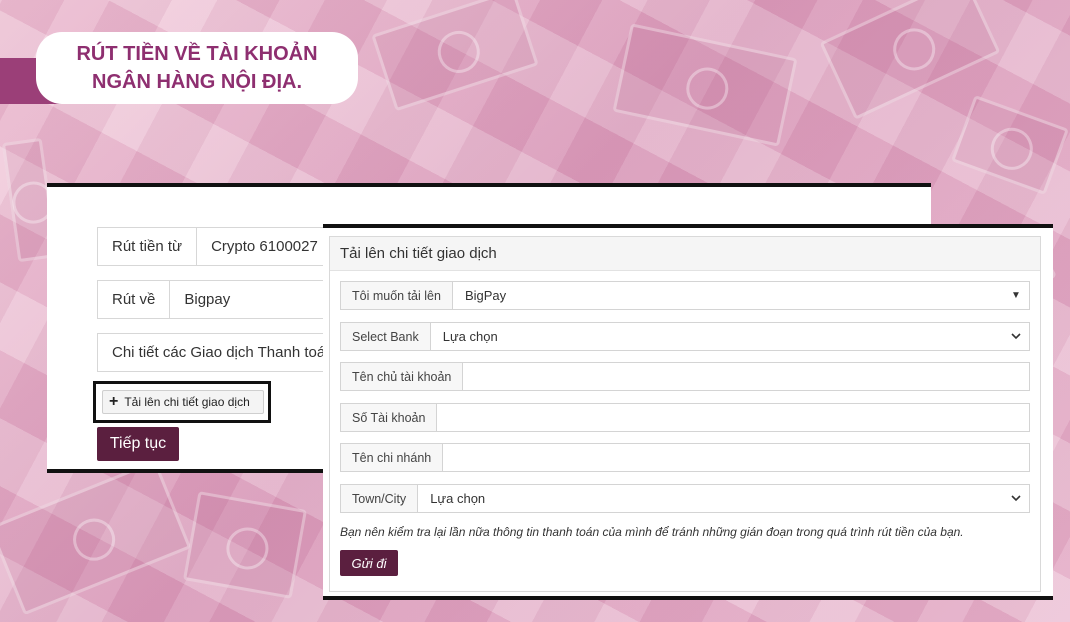 This screenshot has width=1070, height=622. Describe the element at coordinates (134, 299) in the screenshot. I see `withdraw-to-label: Rút về` at that location.